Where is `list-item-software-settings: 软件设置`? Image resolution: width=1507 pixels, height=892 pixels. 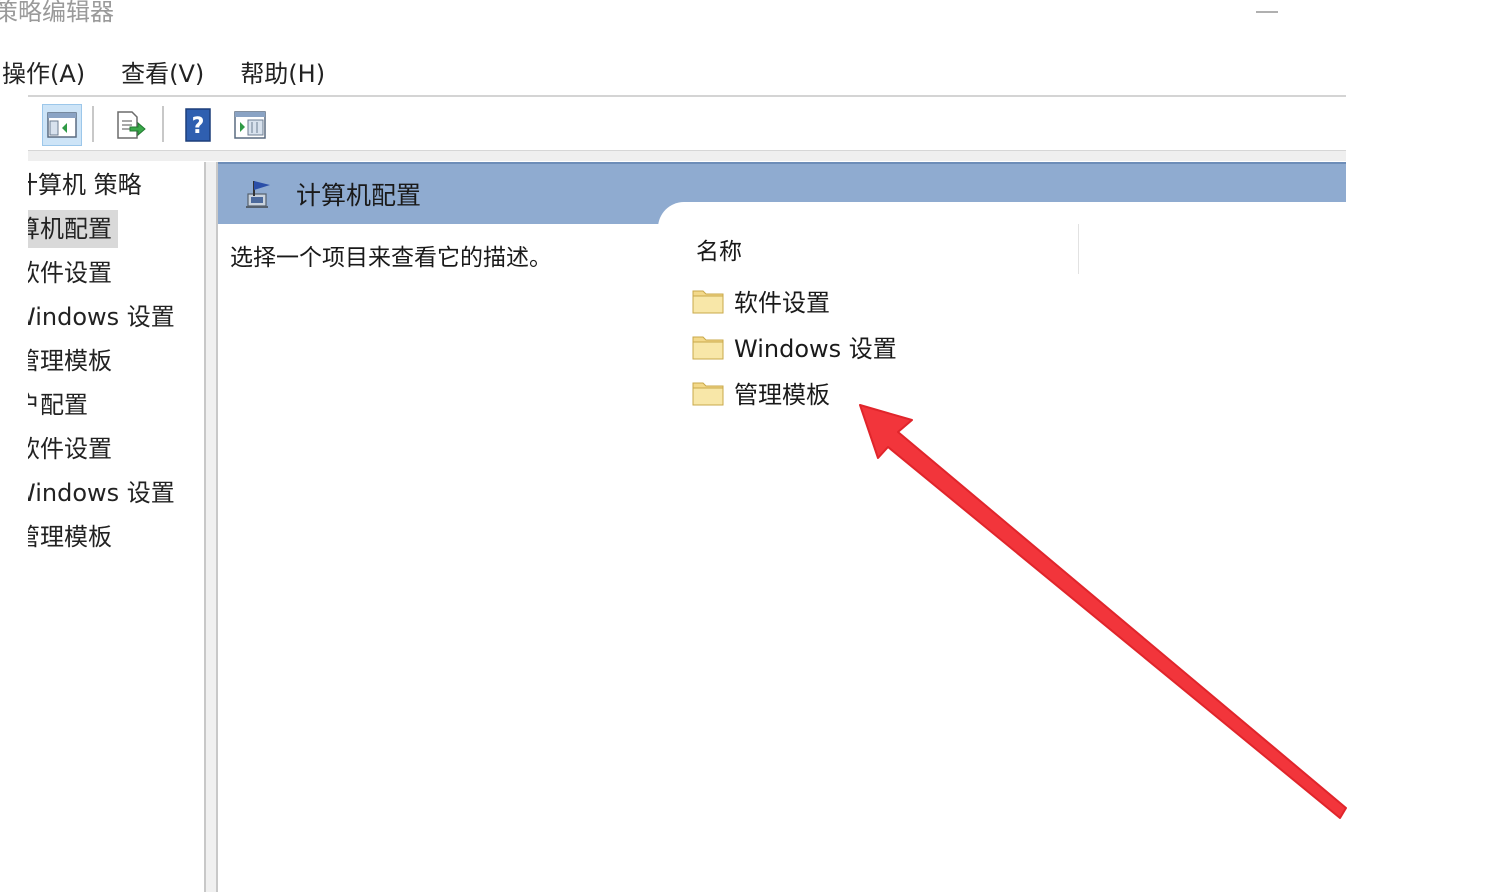 list-item-software-settings: 软件设置 is located at coordinates (761, 300).